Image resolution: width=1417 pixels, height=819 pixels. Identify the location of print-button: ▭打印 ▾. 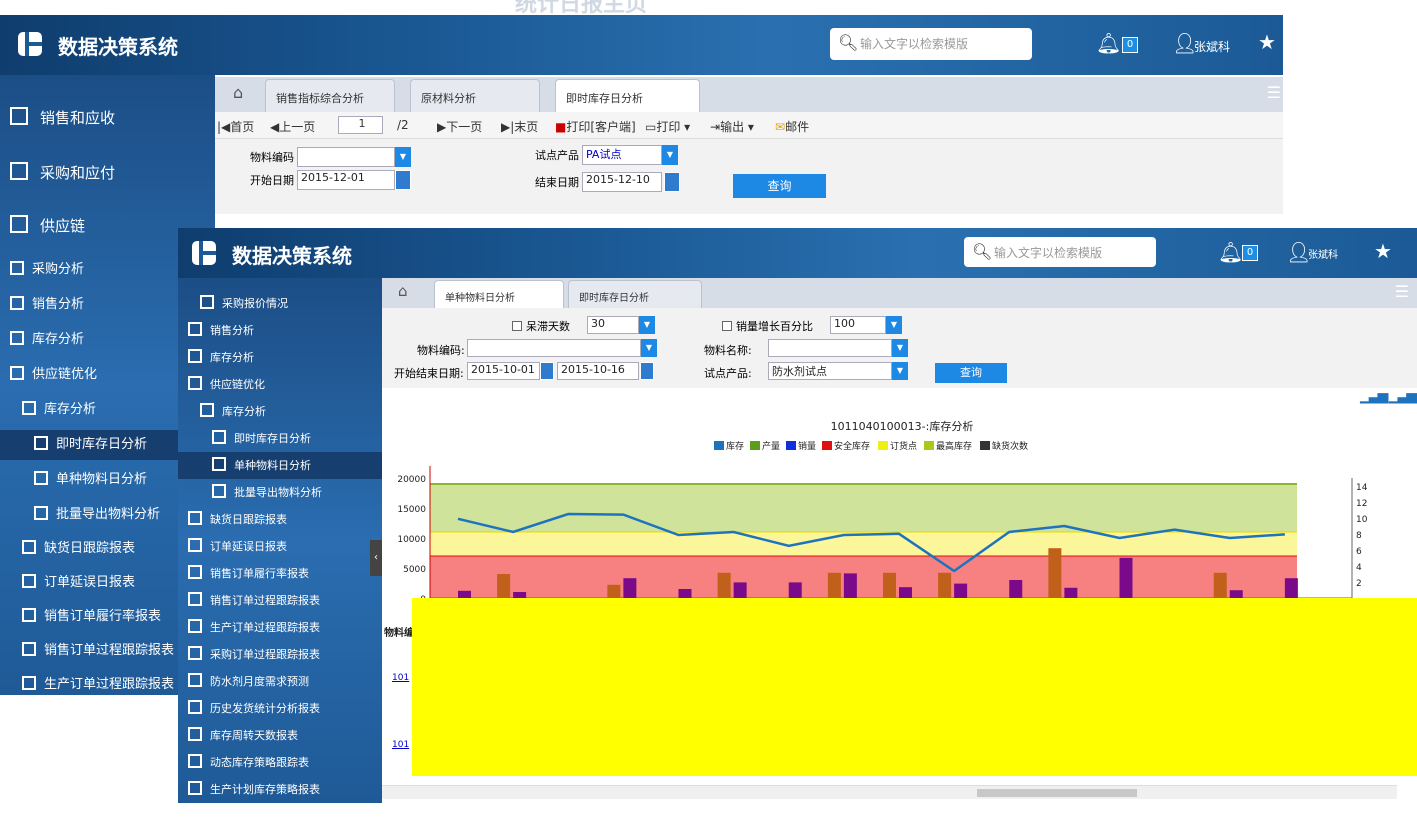
(667, 126).